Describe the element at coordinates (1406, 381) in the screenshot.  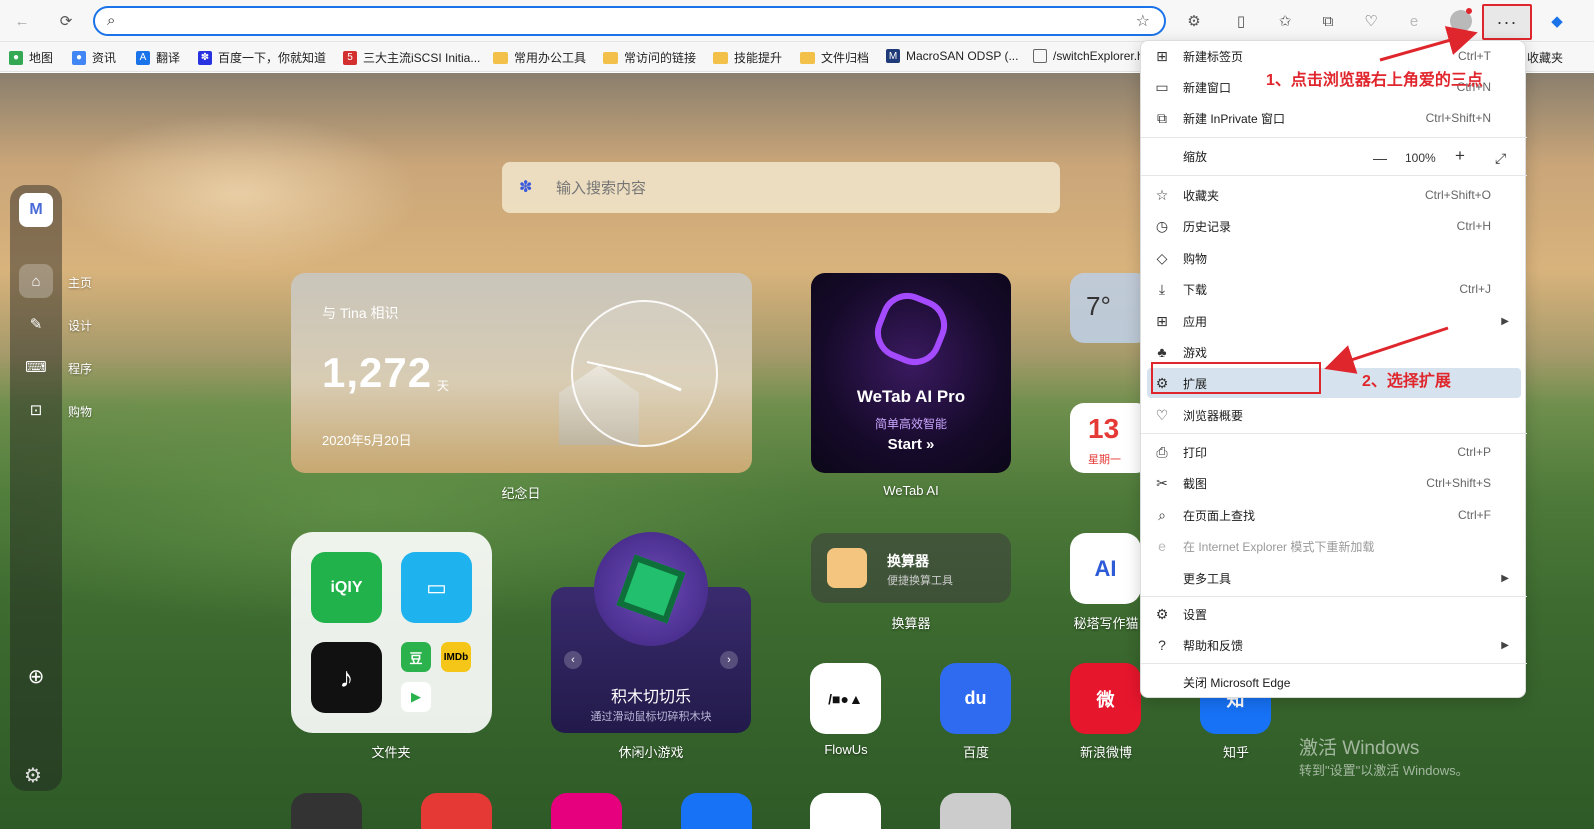
I see `annotation-step2: 2、选择扩展` at that location.